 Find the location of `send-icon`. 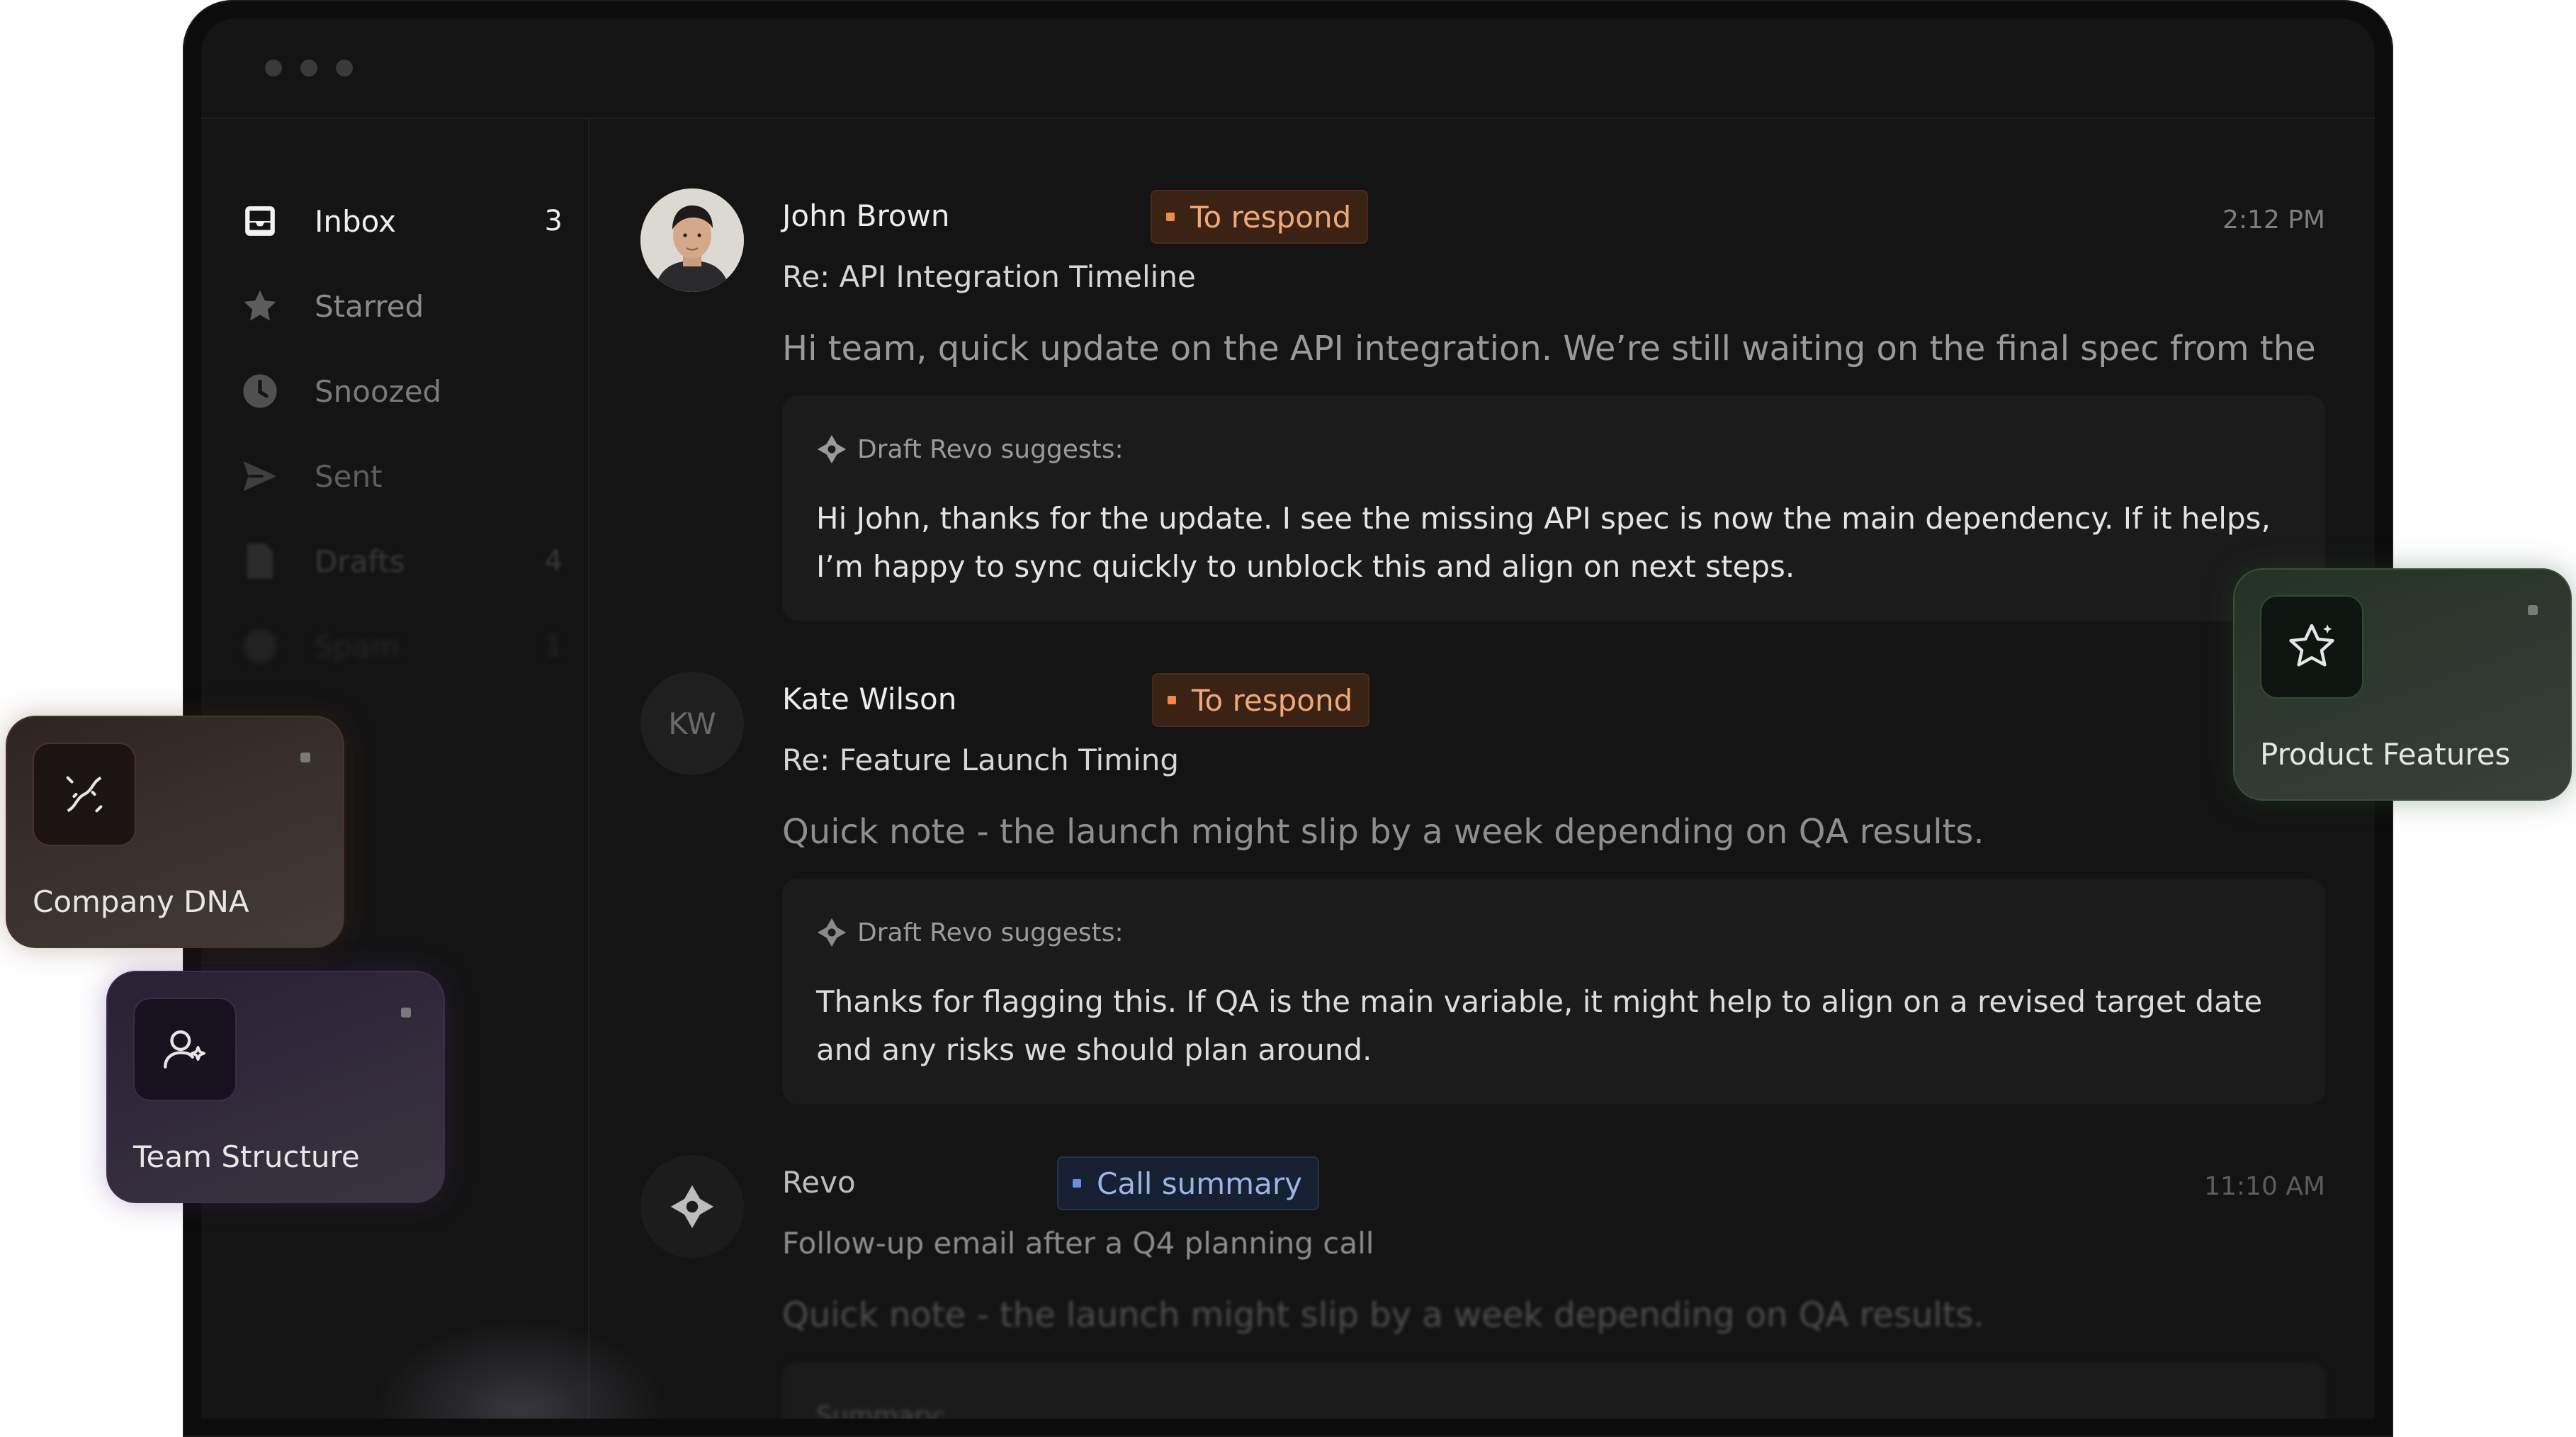

send-icon is located at coordinates (260, 477).